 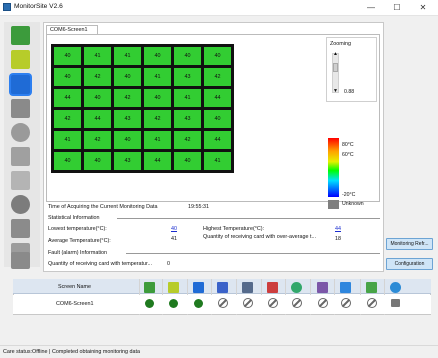 What do you see at coordinates (20, 132) in the screenshot?
I see `fan-icon` at bounding box center [20, 132].